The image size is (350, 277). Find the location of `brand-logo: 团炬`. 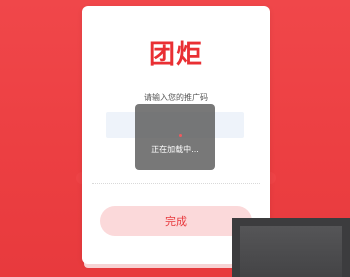

brand-logo: 团炬 is located at coordinates (175, 55).